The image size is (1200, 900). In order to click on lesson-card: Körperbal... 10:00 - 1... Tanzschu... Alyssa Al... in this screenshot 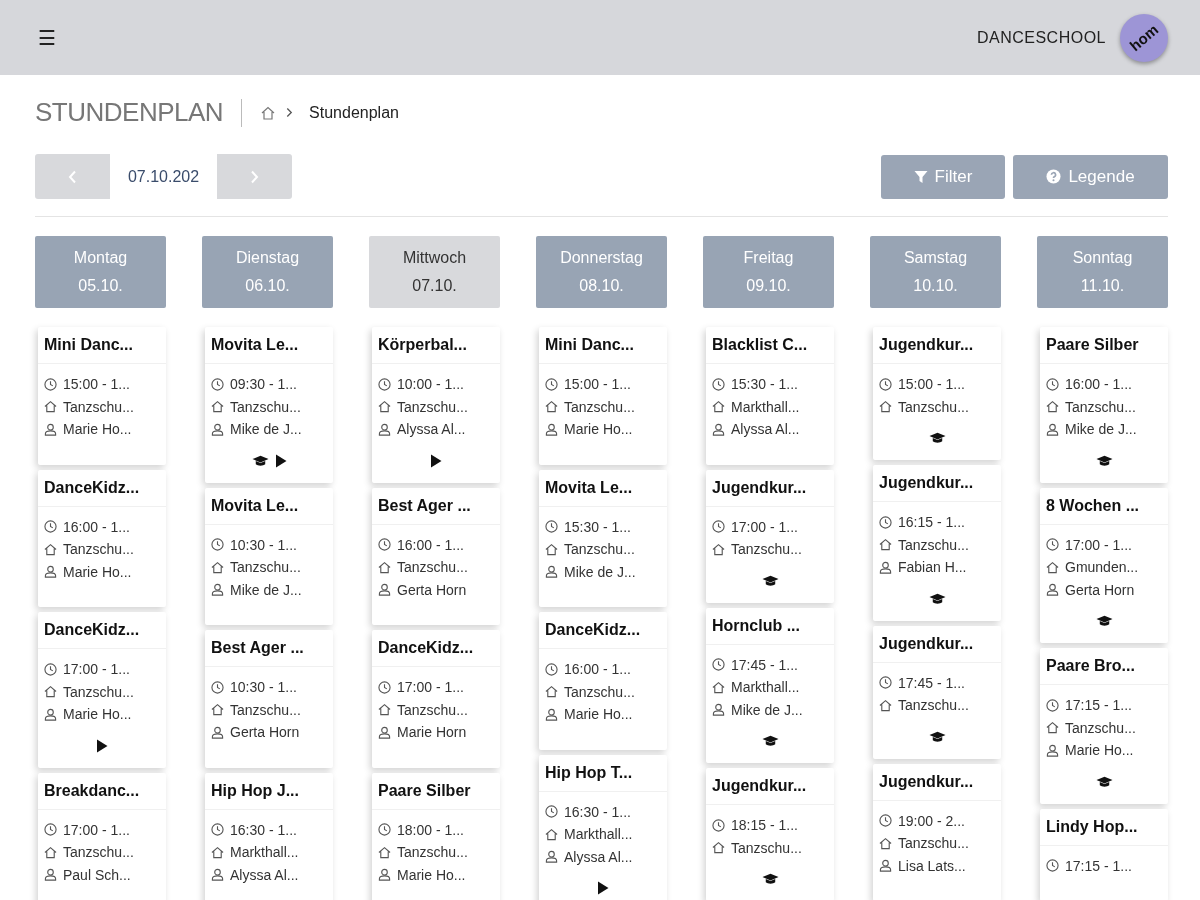, I will do `click(436, 405)`.